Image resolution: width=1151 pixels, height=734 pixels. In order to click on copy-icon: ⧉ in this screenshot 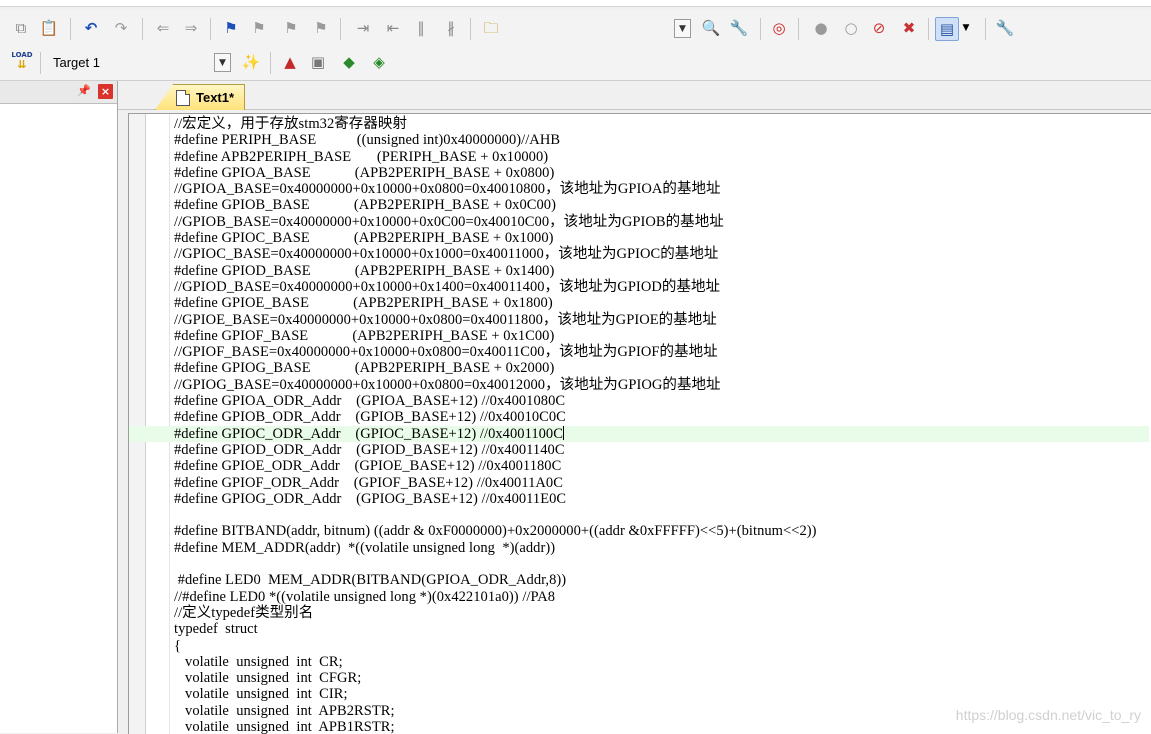, I will do `click(21, 28)`.